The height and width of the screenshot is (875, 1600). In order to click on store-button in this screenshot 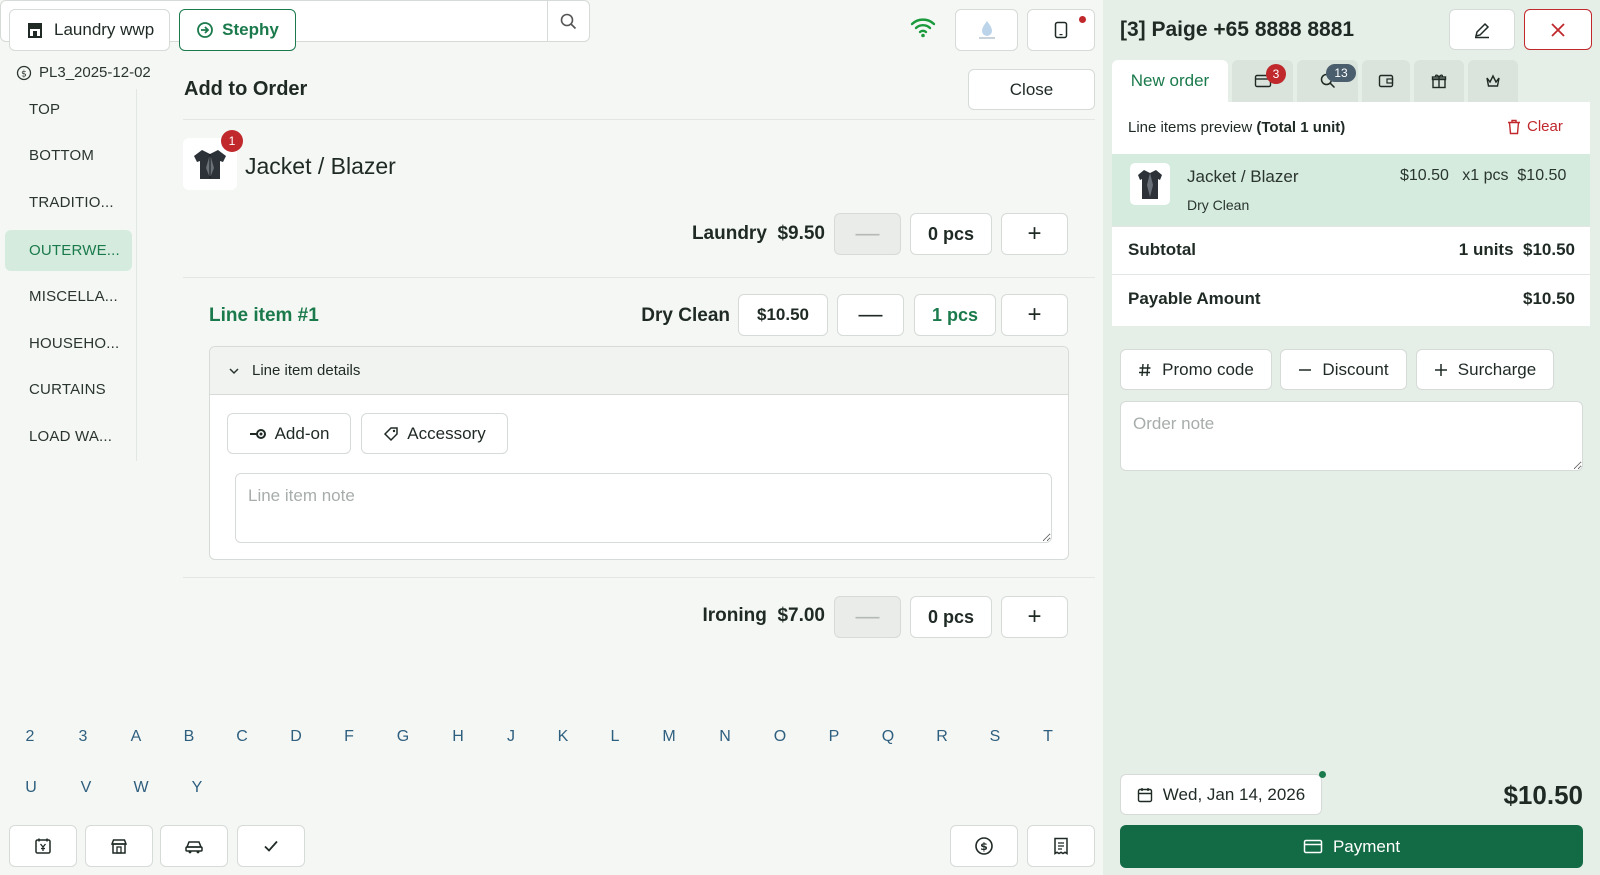, I will do `click(119, 846)`.